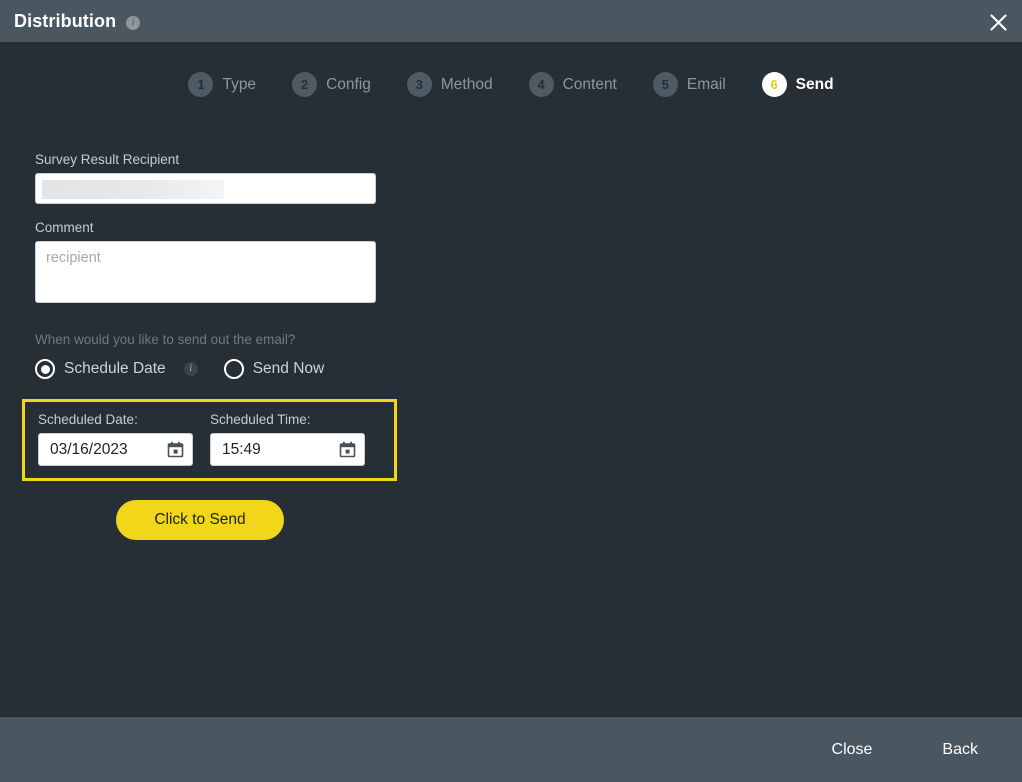  Describe the element at coordinates (419, 84) in the screenshot. I see `step-number: 3` at that location.